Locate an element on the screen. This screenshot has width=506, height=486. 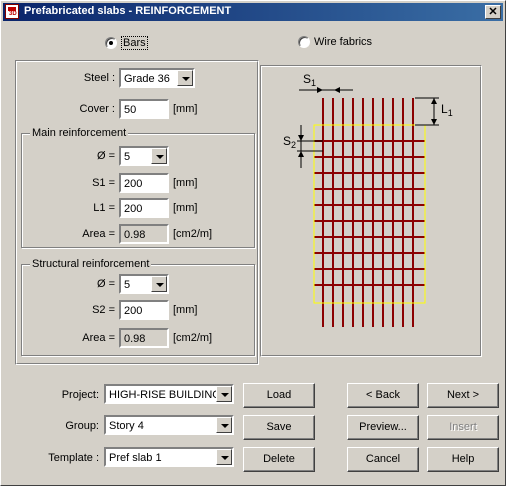
wire-fabrics-radio-circle is located at coordinates (304, 42).